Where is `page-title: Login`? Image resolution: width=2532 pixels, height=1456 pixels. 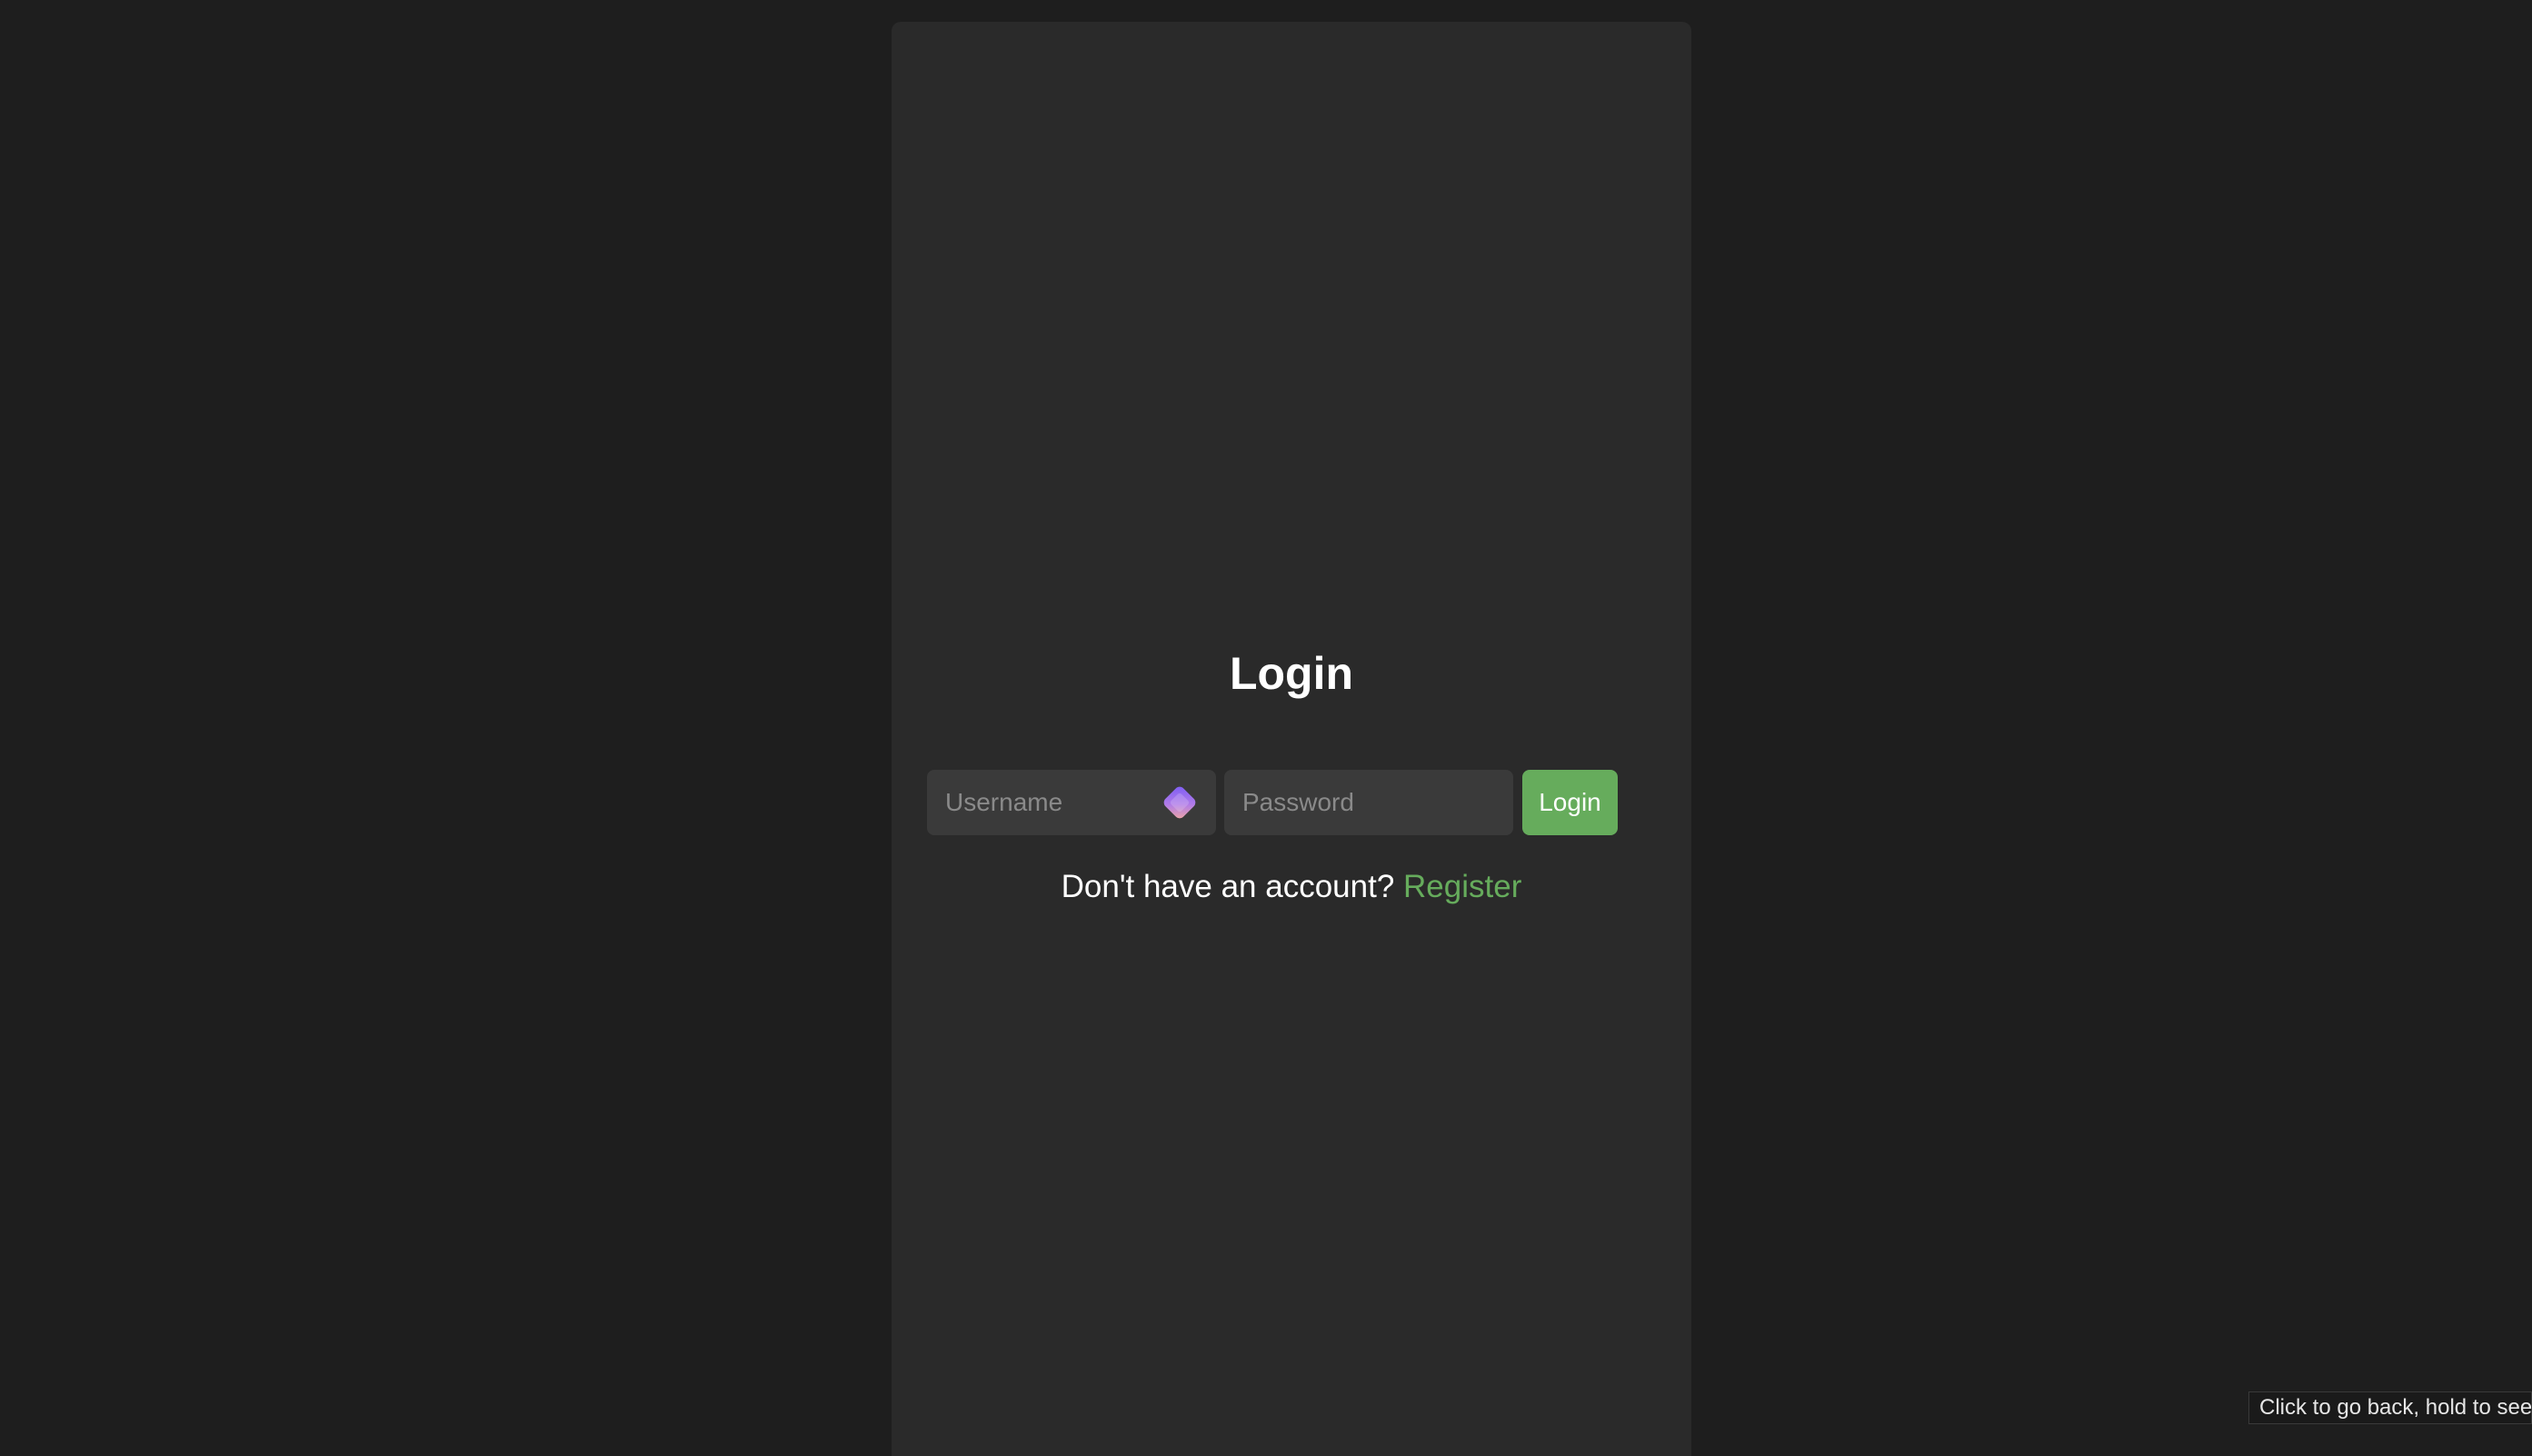 page-title: Login is located at coordinates (1291, 673).